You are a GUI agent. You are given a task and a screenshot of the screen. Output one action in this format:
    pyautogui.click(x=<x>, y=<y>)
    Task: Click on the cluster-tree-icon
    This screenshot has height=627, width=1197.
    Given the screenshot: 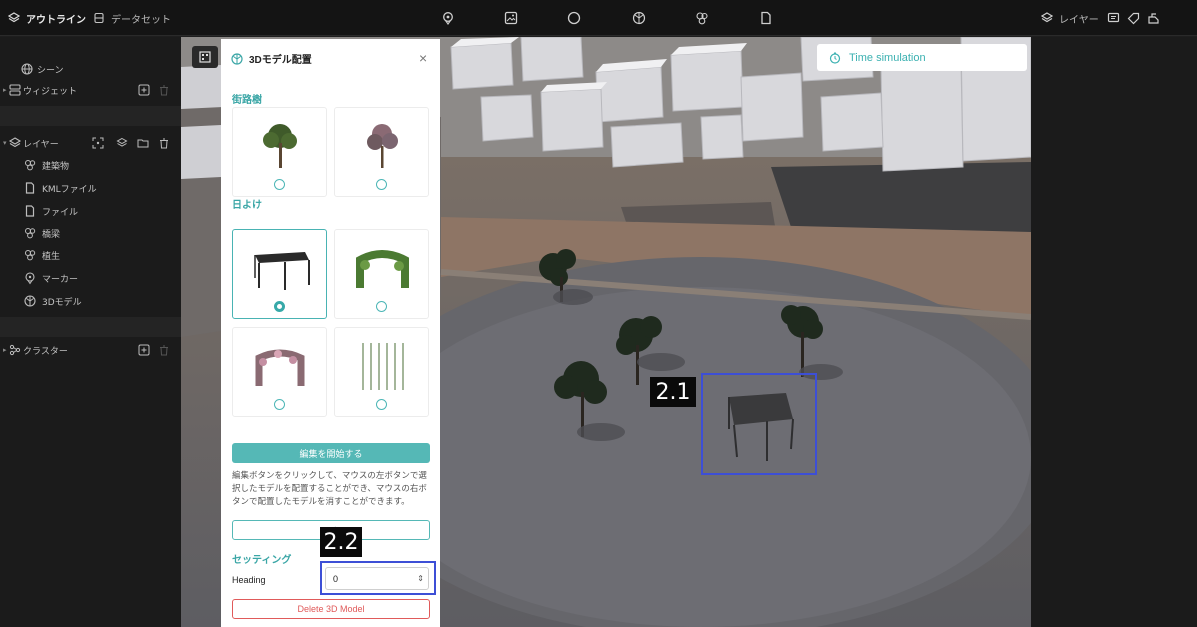 What is the action you would take?
    pyautogui.click(x=15, y=350)
    